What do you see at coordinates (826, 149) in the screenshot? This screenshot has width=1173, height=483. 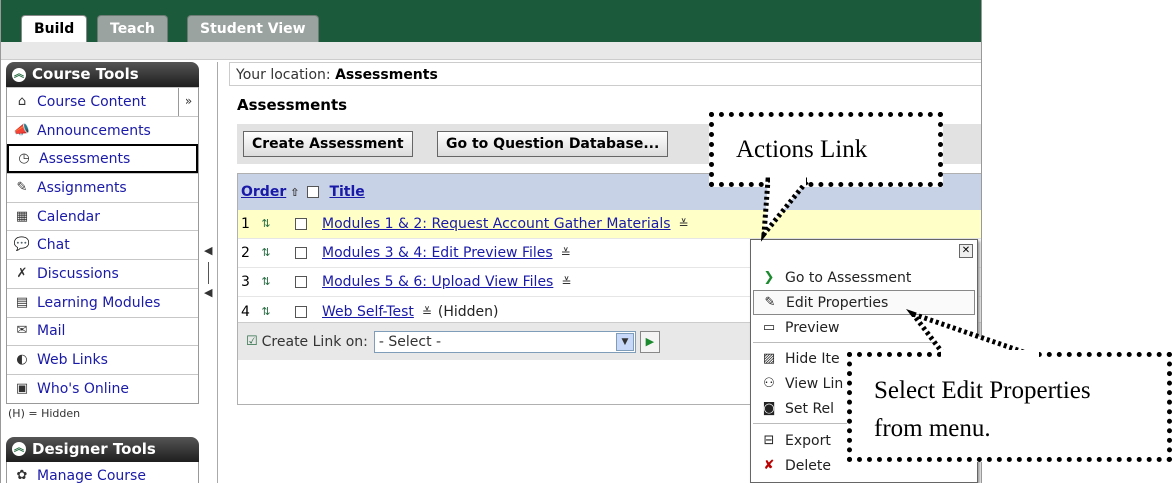 I see `callout-actions-link: Actions Link` at bounding box center [826, 149].